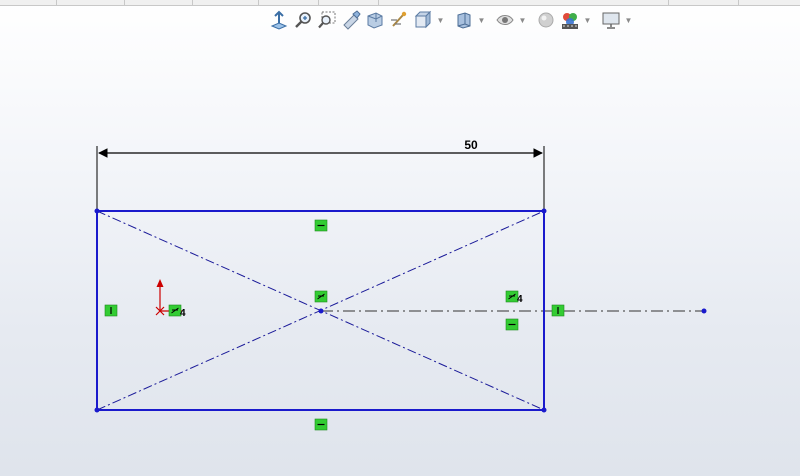 This screenshot has width=800, height=476. Describe the element at coordinates (321, 225) in the screenshot. I see `horizontal-relation-top` at that location.